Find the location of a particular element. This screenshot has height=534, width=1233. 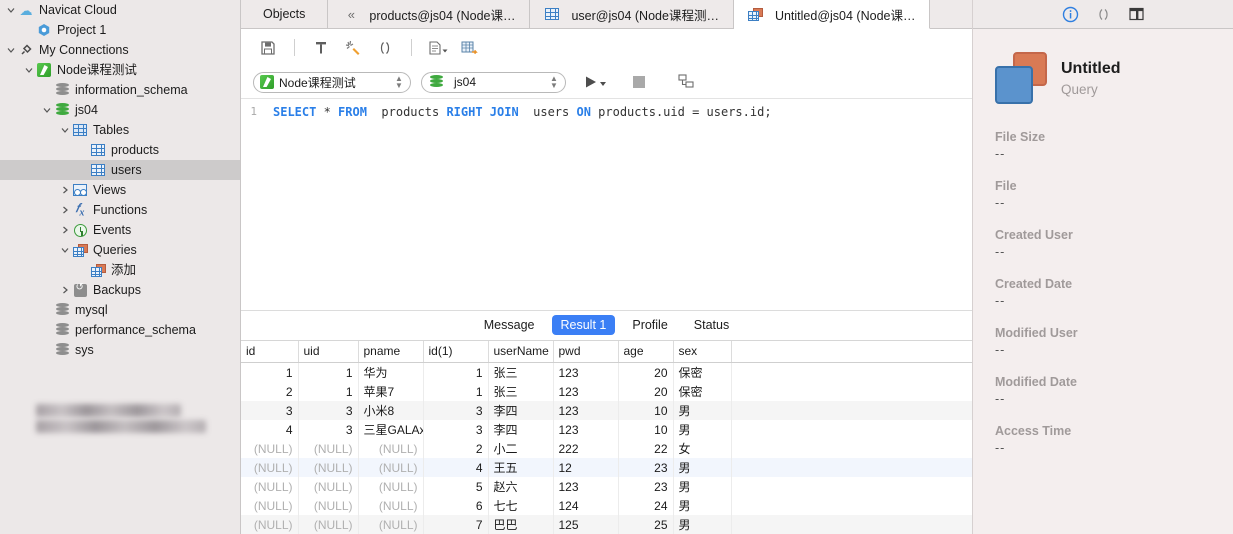

table-row: 1 1 华为 1 张三 123 20 保密 is located at coordinates (606, 372).